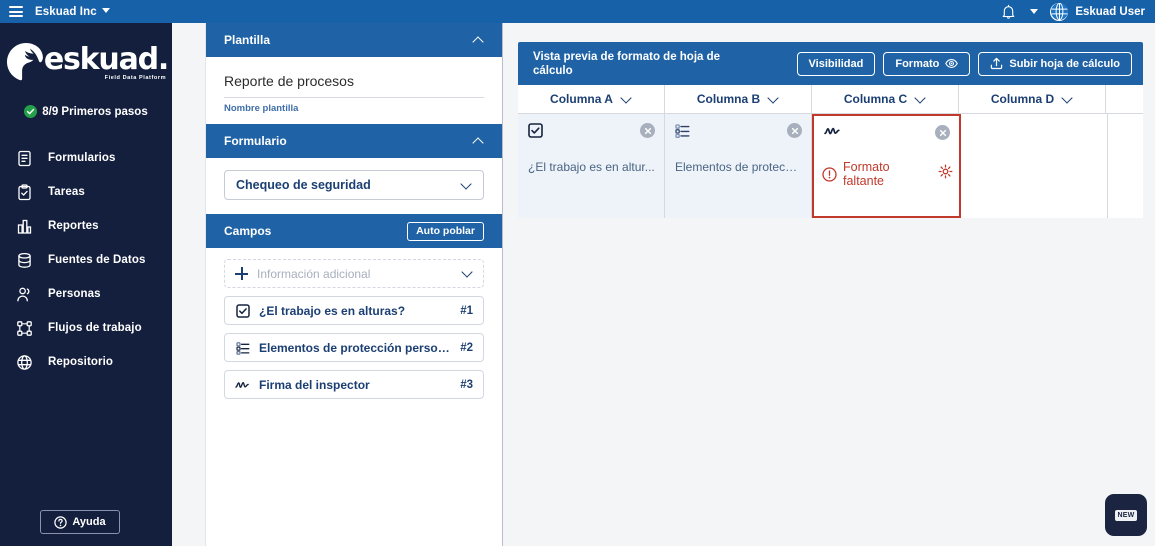 The image size is (1155, 546). Describe the element at coordinates (997, 63) in the screenshot. I see `upload-icon` at that location.